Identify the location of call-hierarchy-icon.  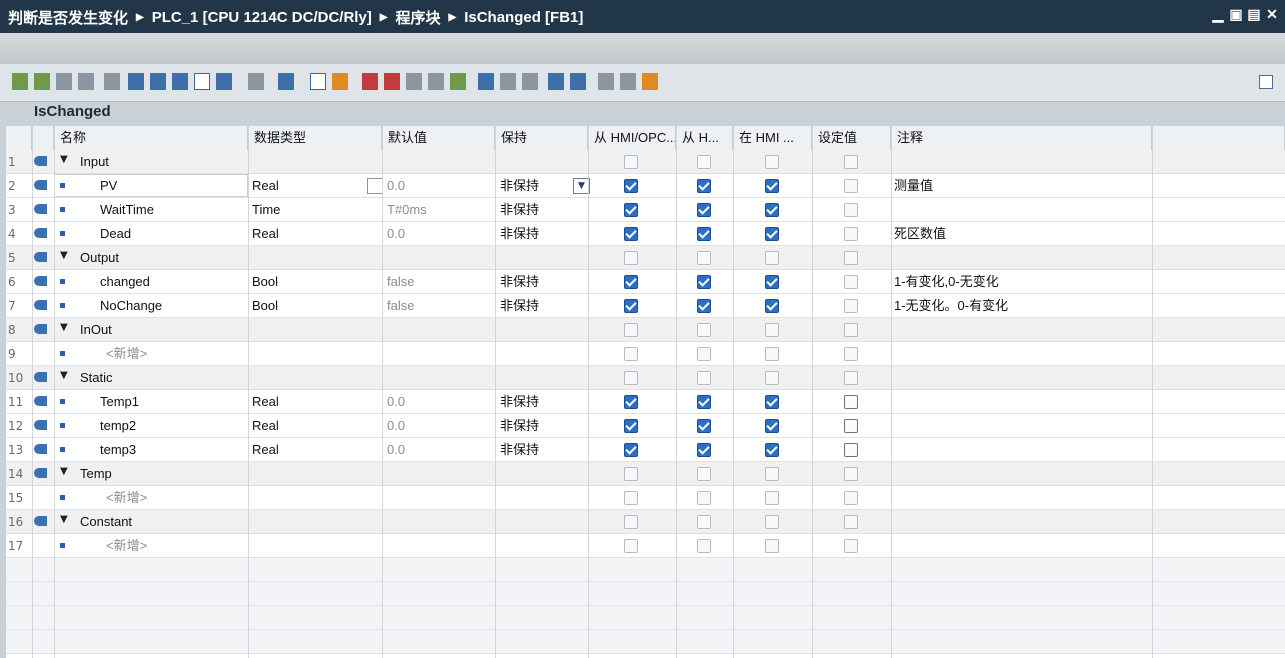
(286, 81).